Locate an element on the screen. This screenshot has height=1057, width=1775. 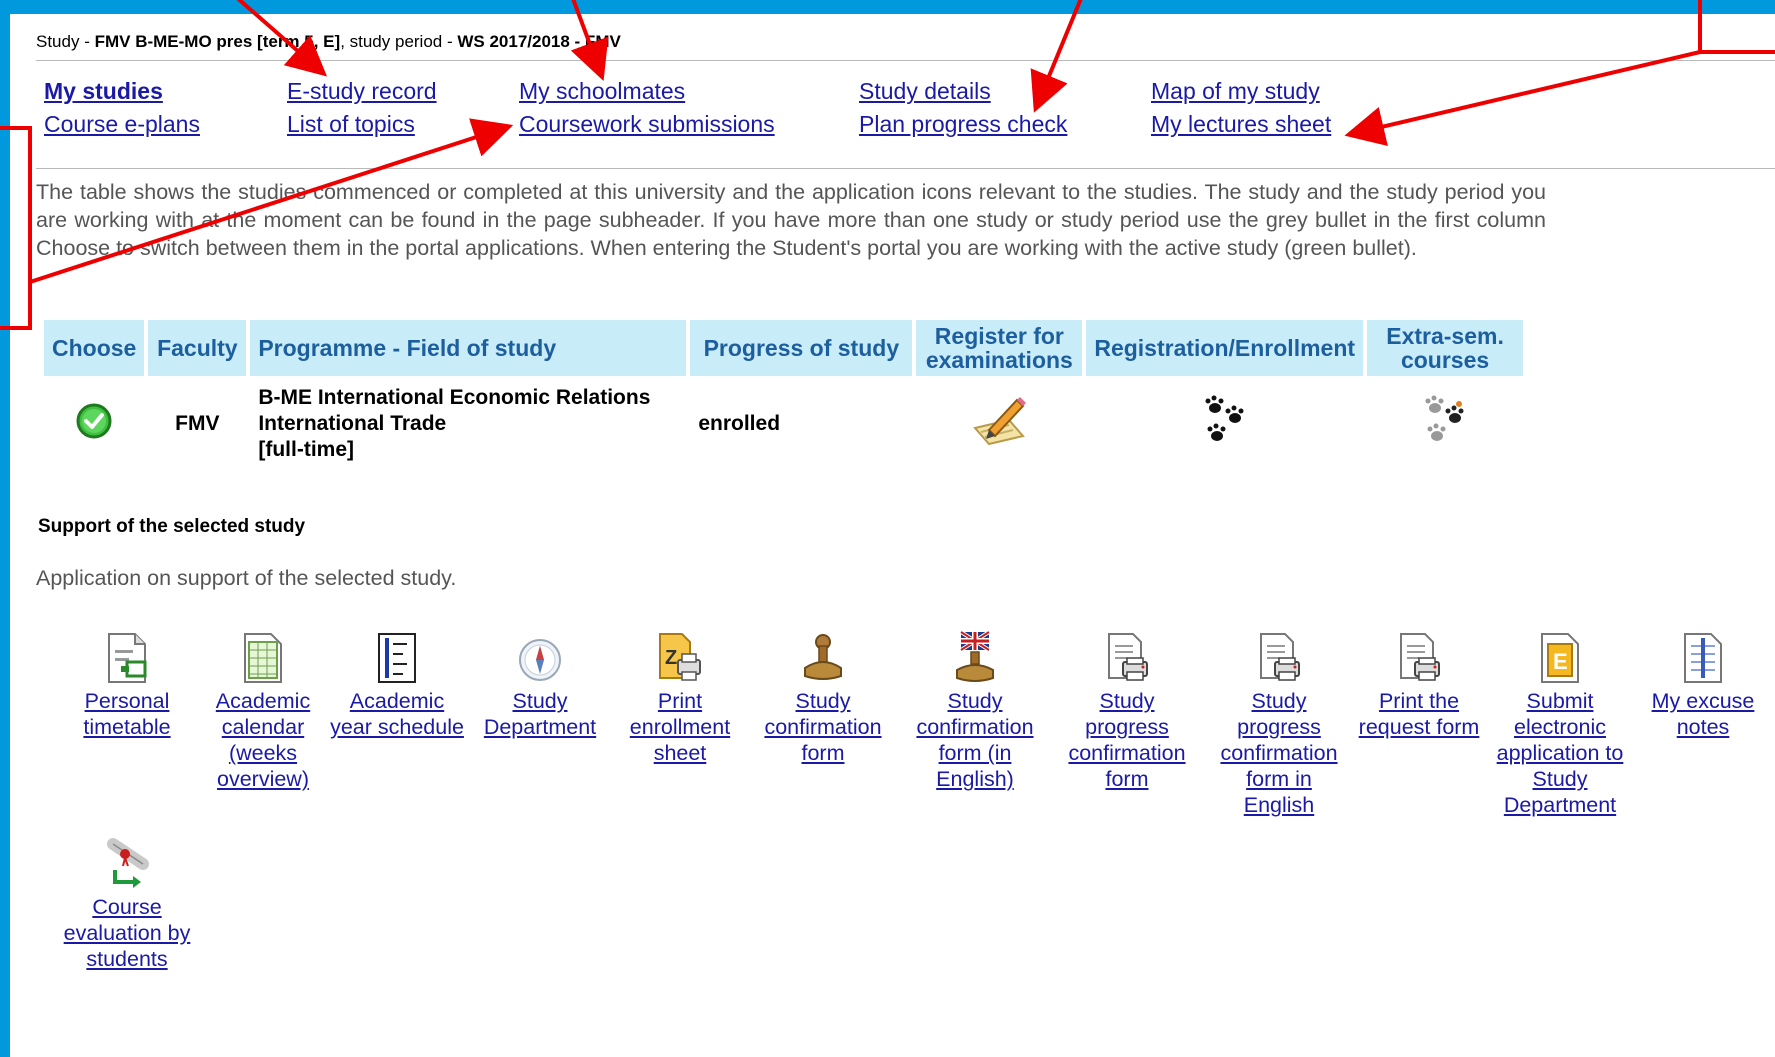
tool-label: Print the request form is located at coordinates (1419, 714).